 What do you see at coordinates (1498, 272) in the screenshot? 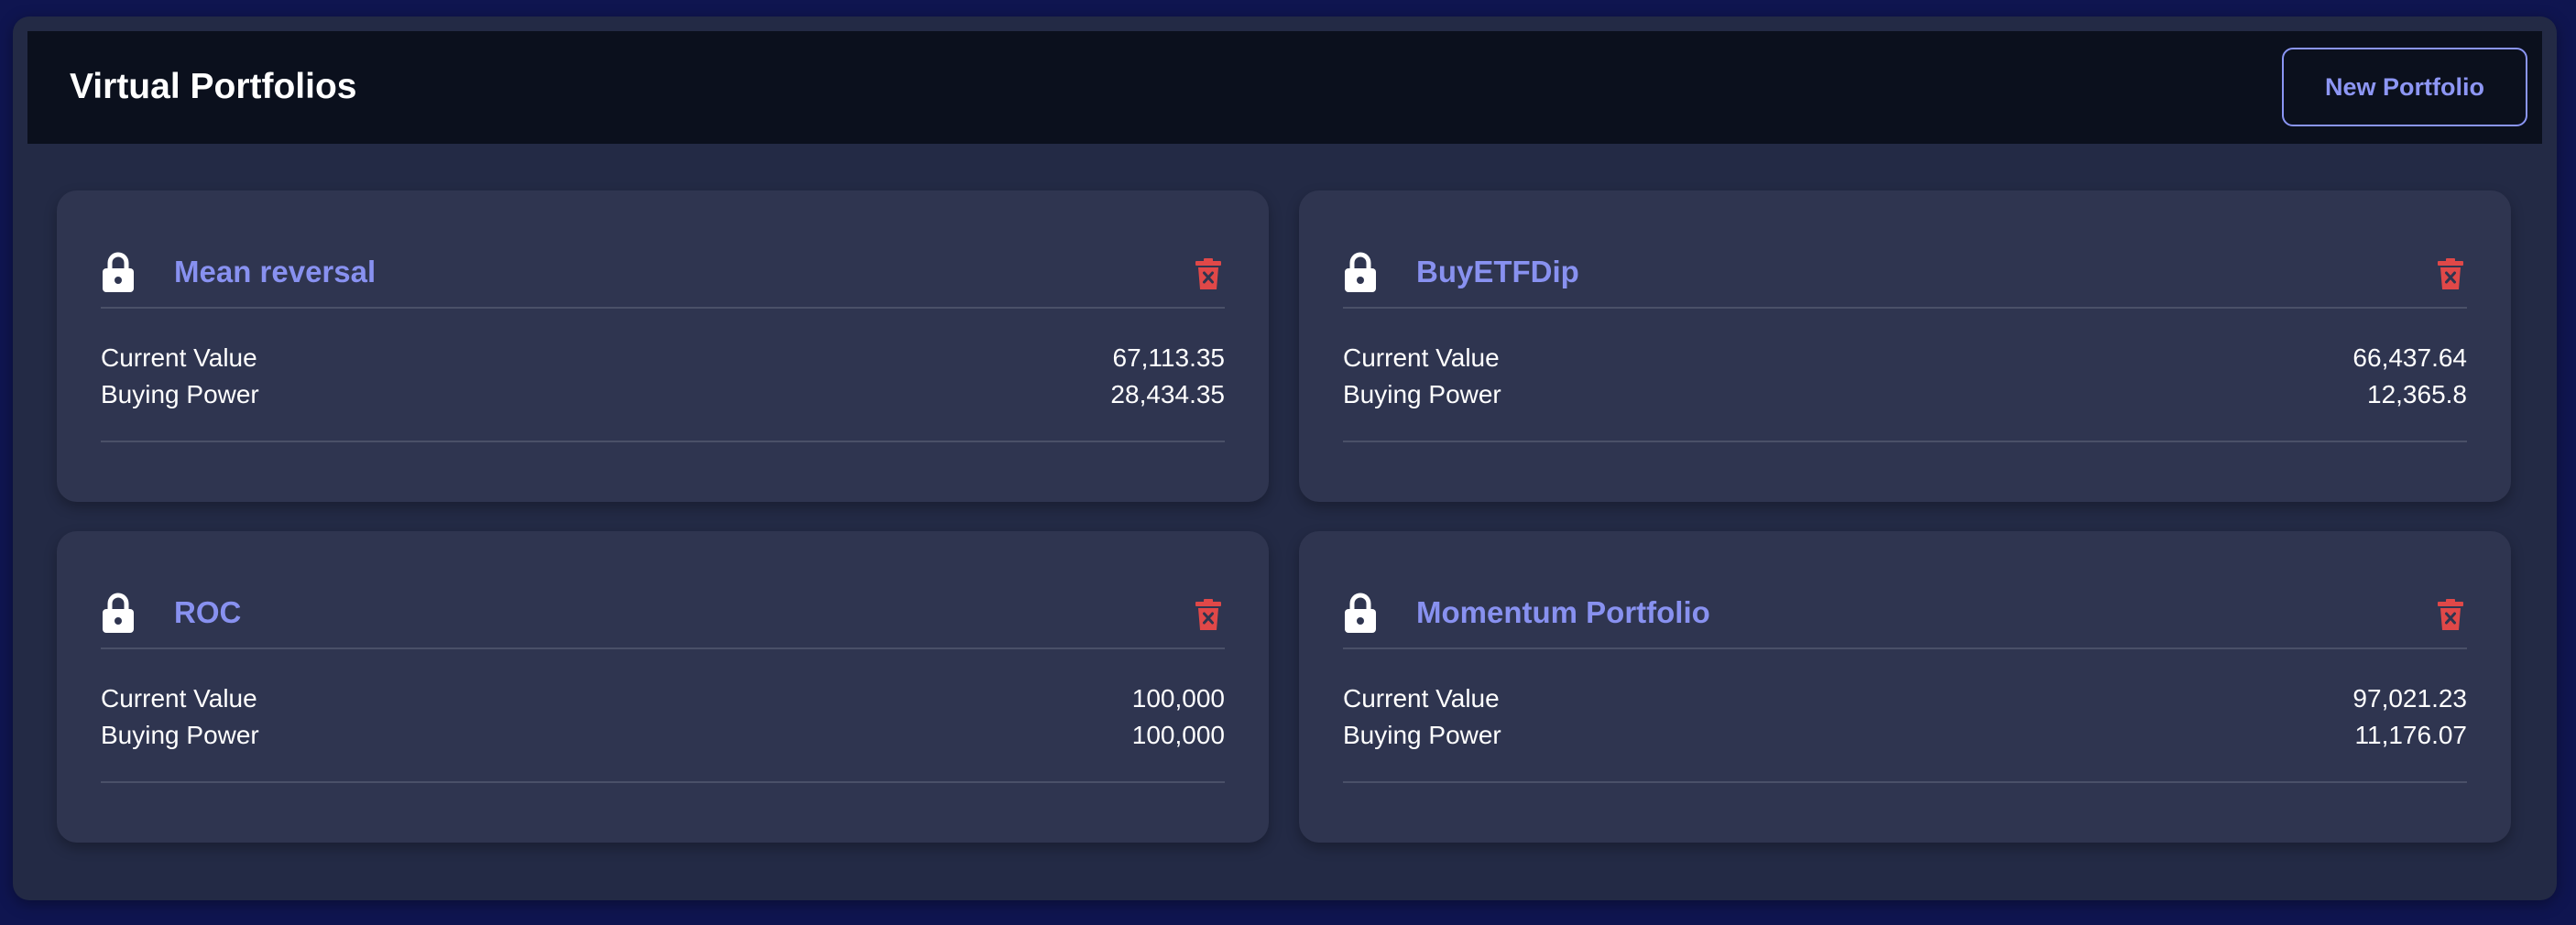
I see `portfolio-name: BuyETFDip` at bounding box center [1498, 272].